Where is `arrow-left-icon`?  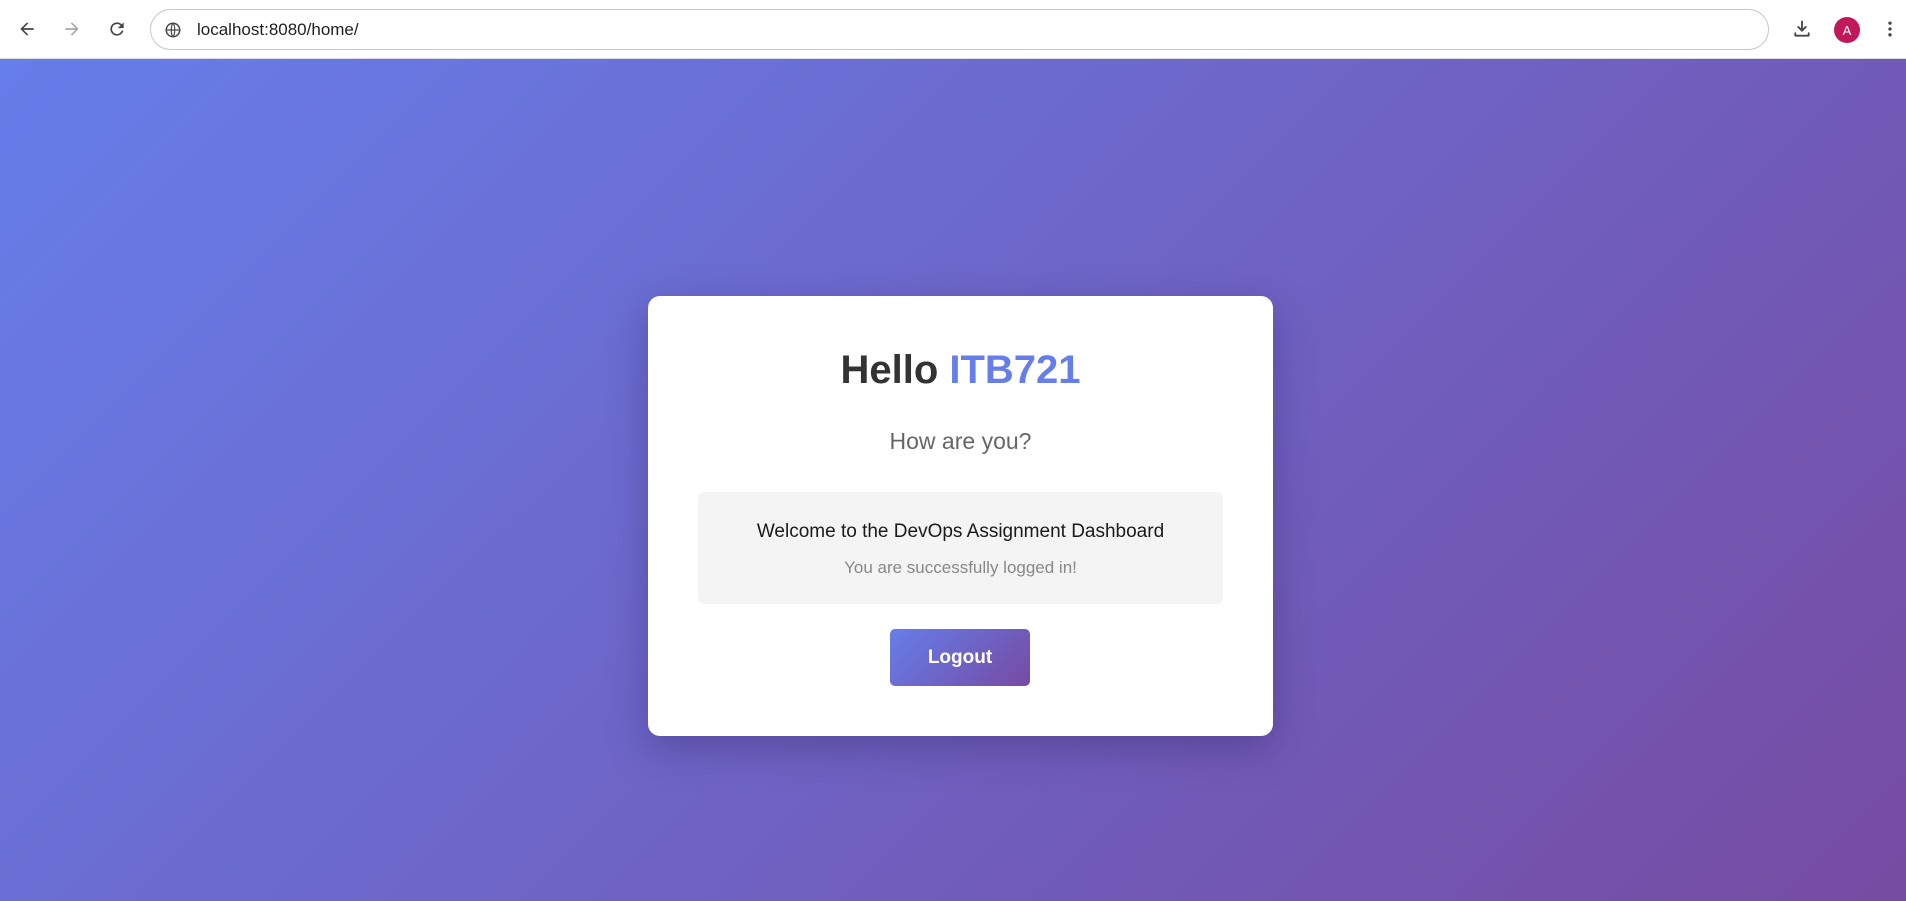 arrow-left-icon is located at coordinates (27, 29).